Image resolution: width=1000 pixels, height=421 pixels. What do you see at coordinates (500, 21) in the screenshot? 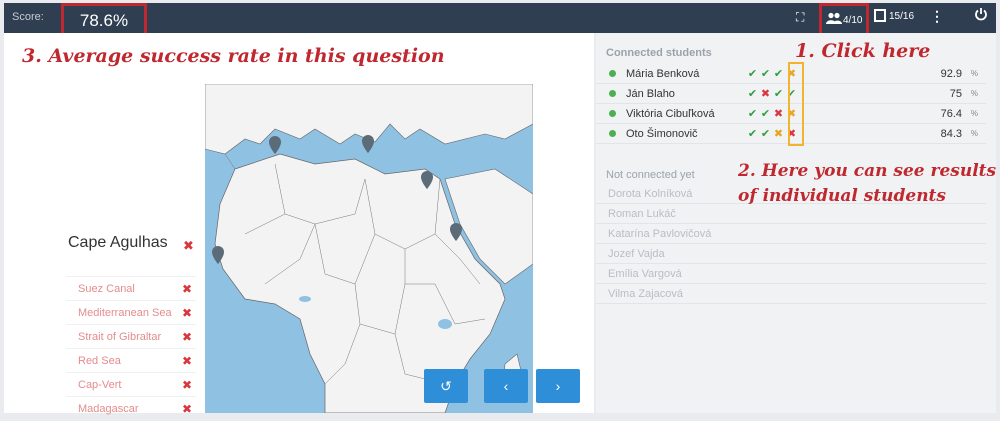
I see `top-bar: Score: 78.6% ⛶ 4/10 15/16 ⋮` at bounding box center [500, 21].